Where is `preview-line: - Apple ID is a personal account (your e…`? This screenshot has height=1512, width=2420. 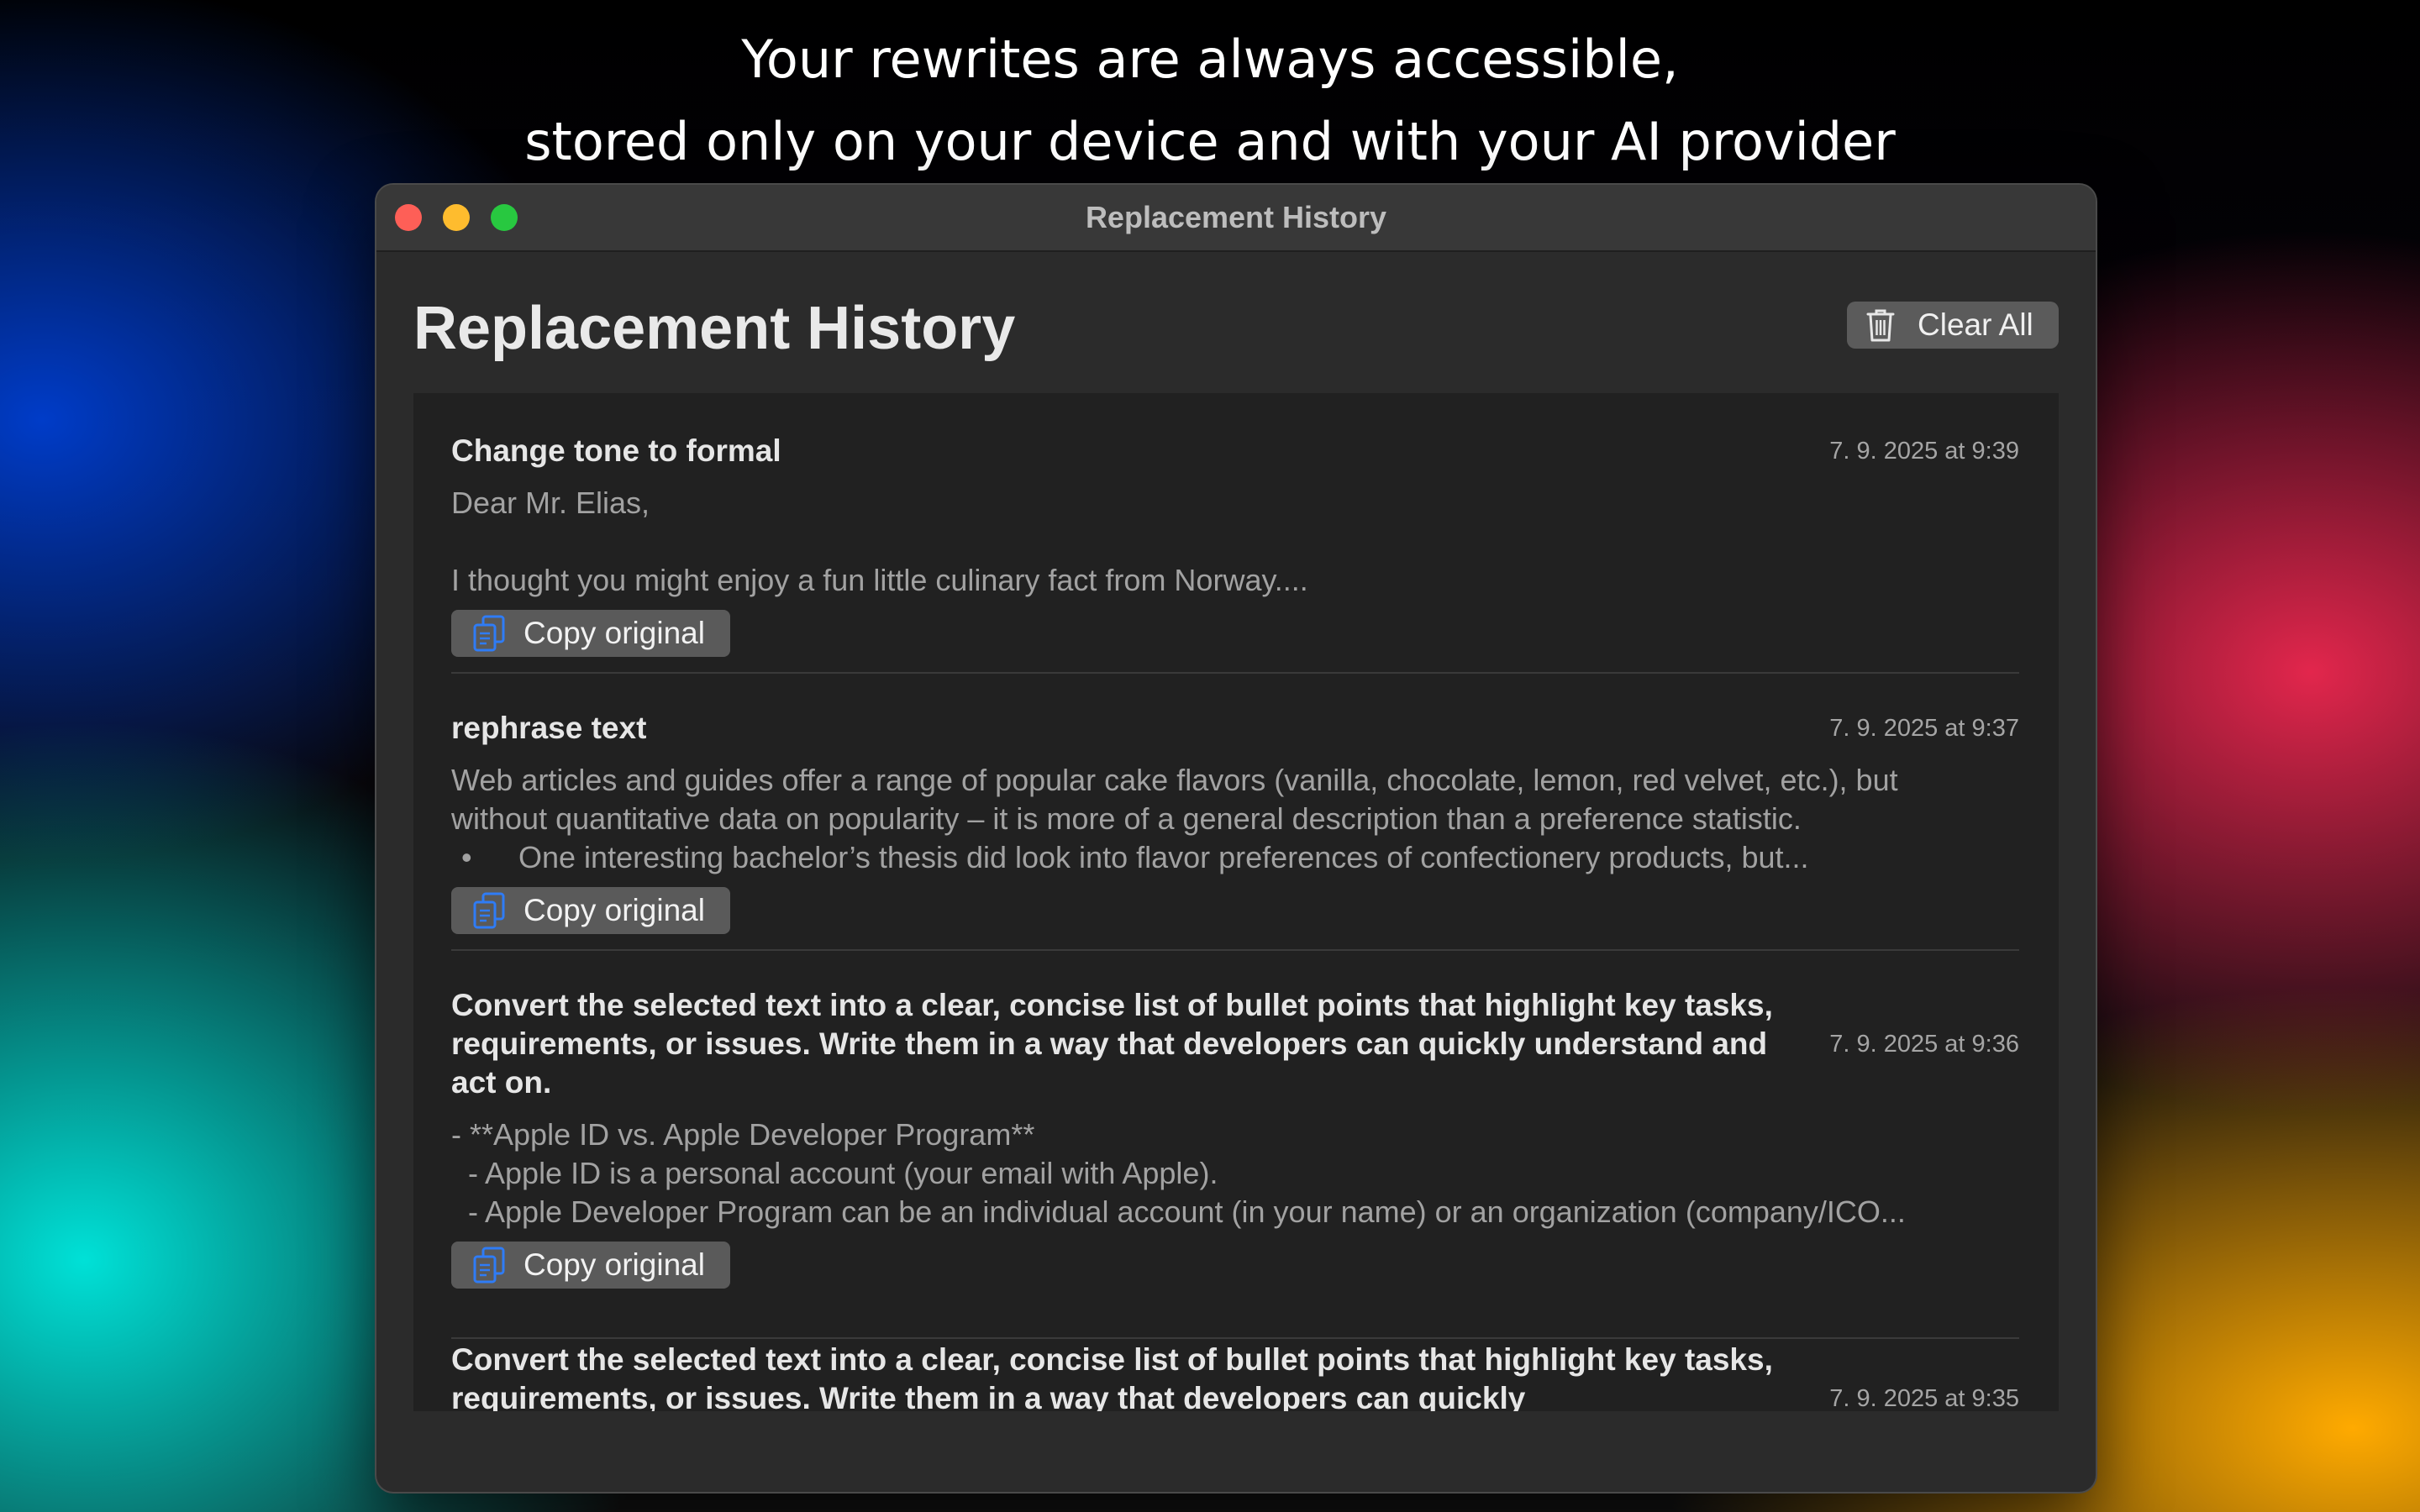
preview-line: - Apple ID is a personal account (your e… is located at coordinates (834, 1173).